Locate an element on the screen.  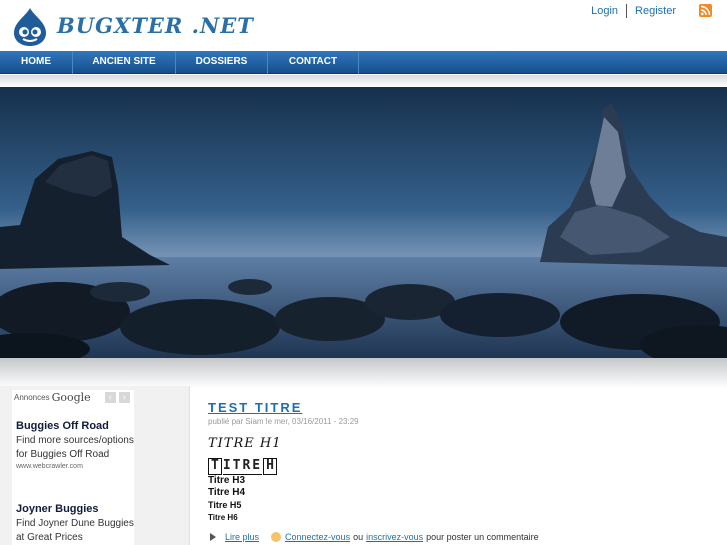
site-logo-text: BUGXTER .NET is located at coordinates (155, 25).